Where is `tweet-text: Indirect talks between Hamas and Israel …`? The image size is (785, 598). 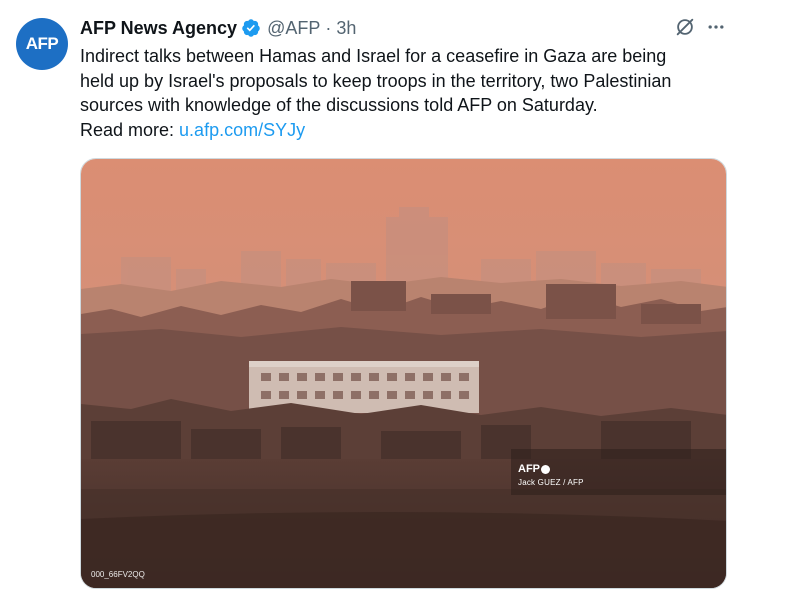 tweet-text: Indirect talks between Hamas and Israel … is located at coordinates (410, 93).